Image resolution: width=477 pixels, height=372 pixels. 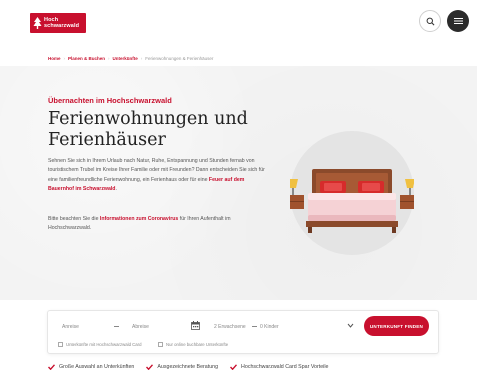 I want to click on usp-item: Hochschwarzwald Card Spar Vorteile, so click(x=279, y=367).